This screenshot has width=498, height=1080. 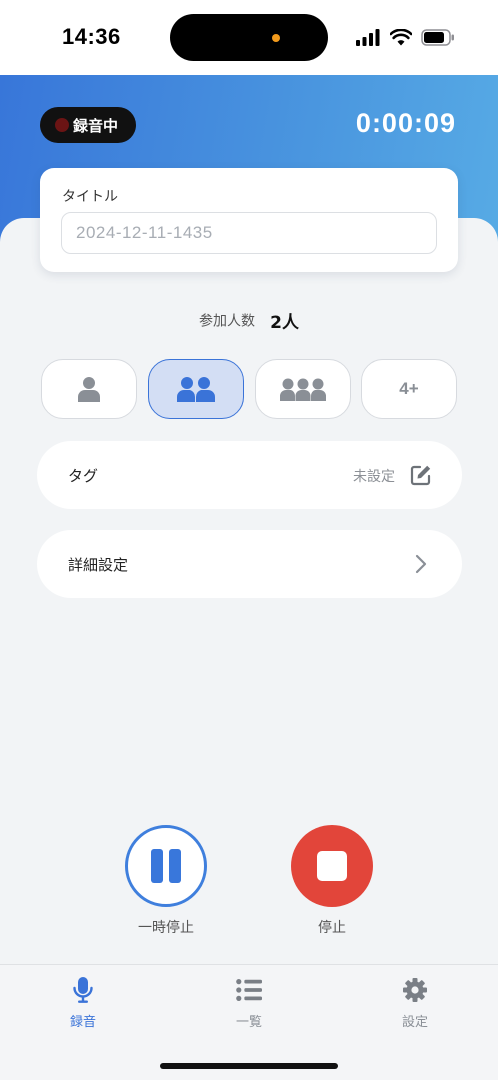 What do you see at coordinates (332, 928) in the screenshot?
I see `stop-label: 停止` at bounding box center [332, 928].